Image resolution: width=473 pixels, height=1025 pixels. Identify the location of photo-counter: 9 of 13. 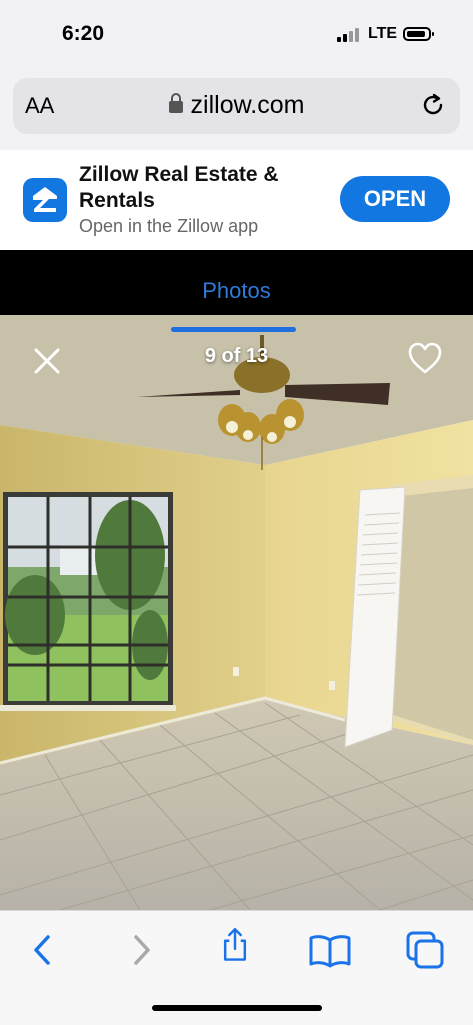
(236, 356).